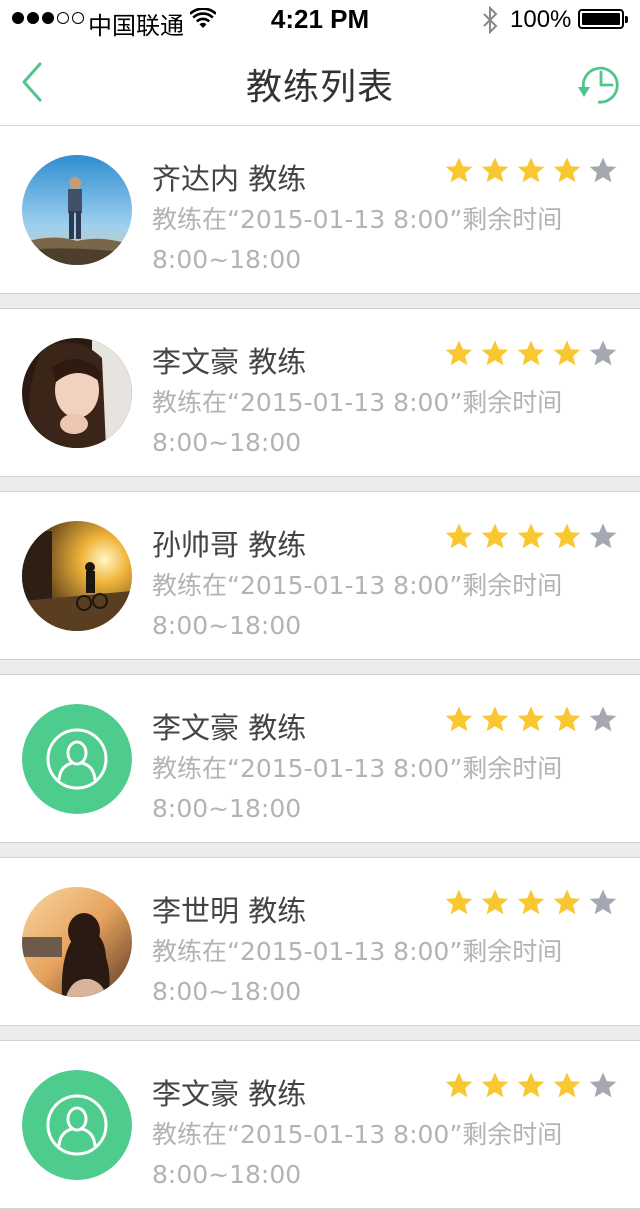 Image resolution: width=640 pixels, height=1209 pixels. Describe the element at coordinates (229, 179) in the screenshot. I see `coach-name: 齐达内 教练` at that location.